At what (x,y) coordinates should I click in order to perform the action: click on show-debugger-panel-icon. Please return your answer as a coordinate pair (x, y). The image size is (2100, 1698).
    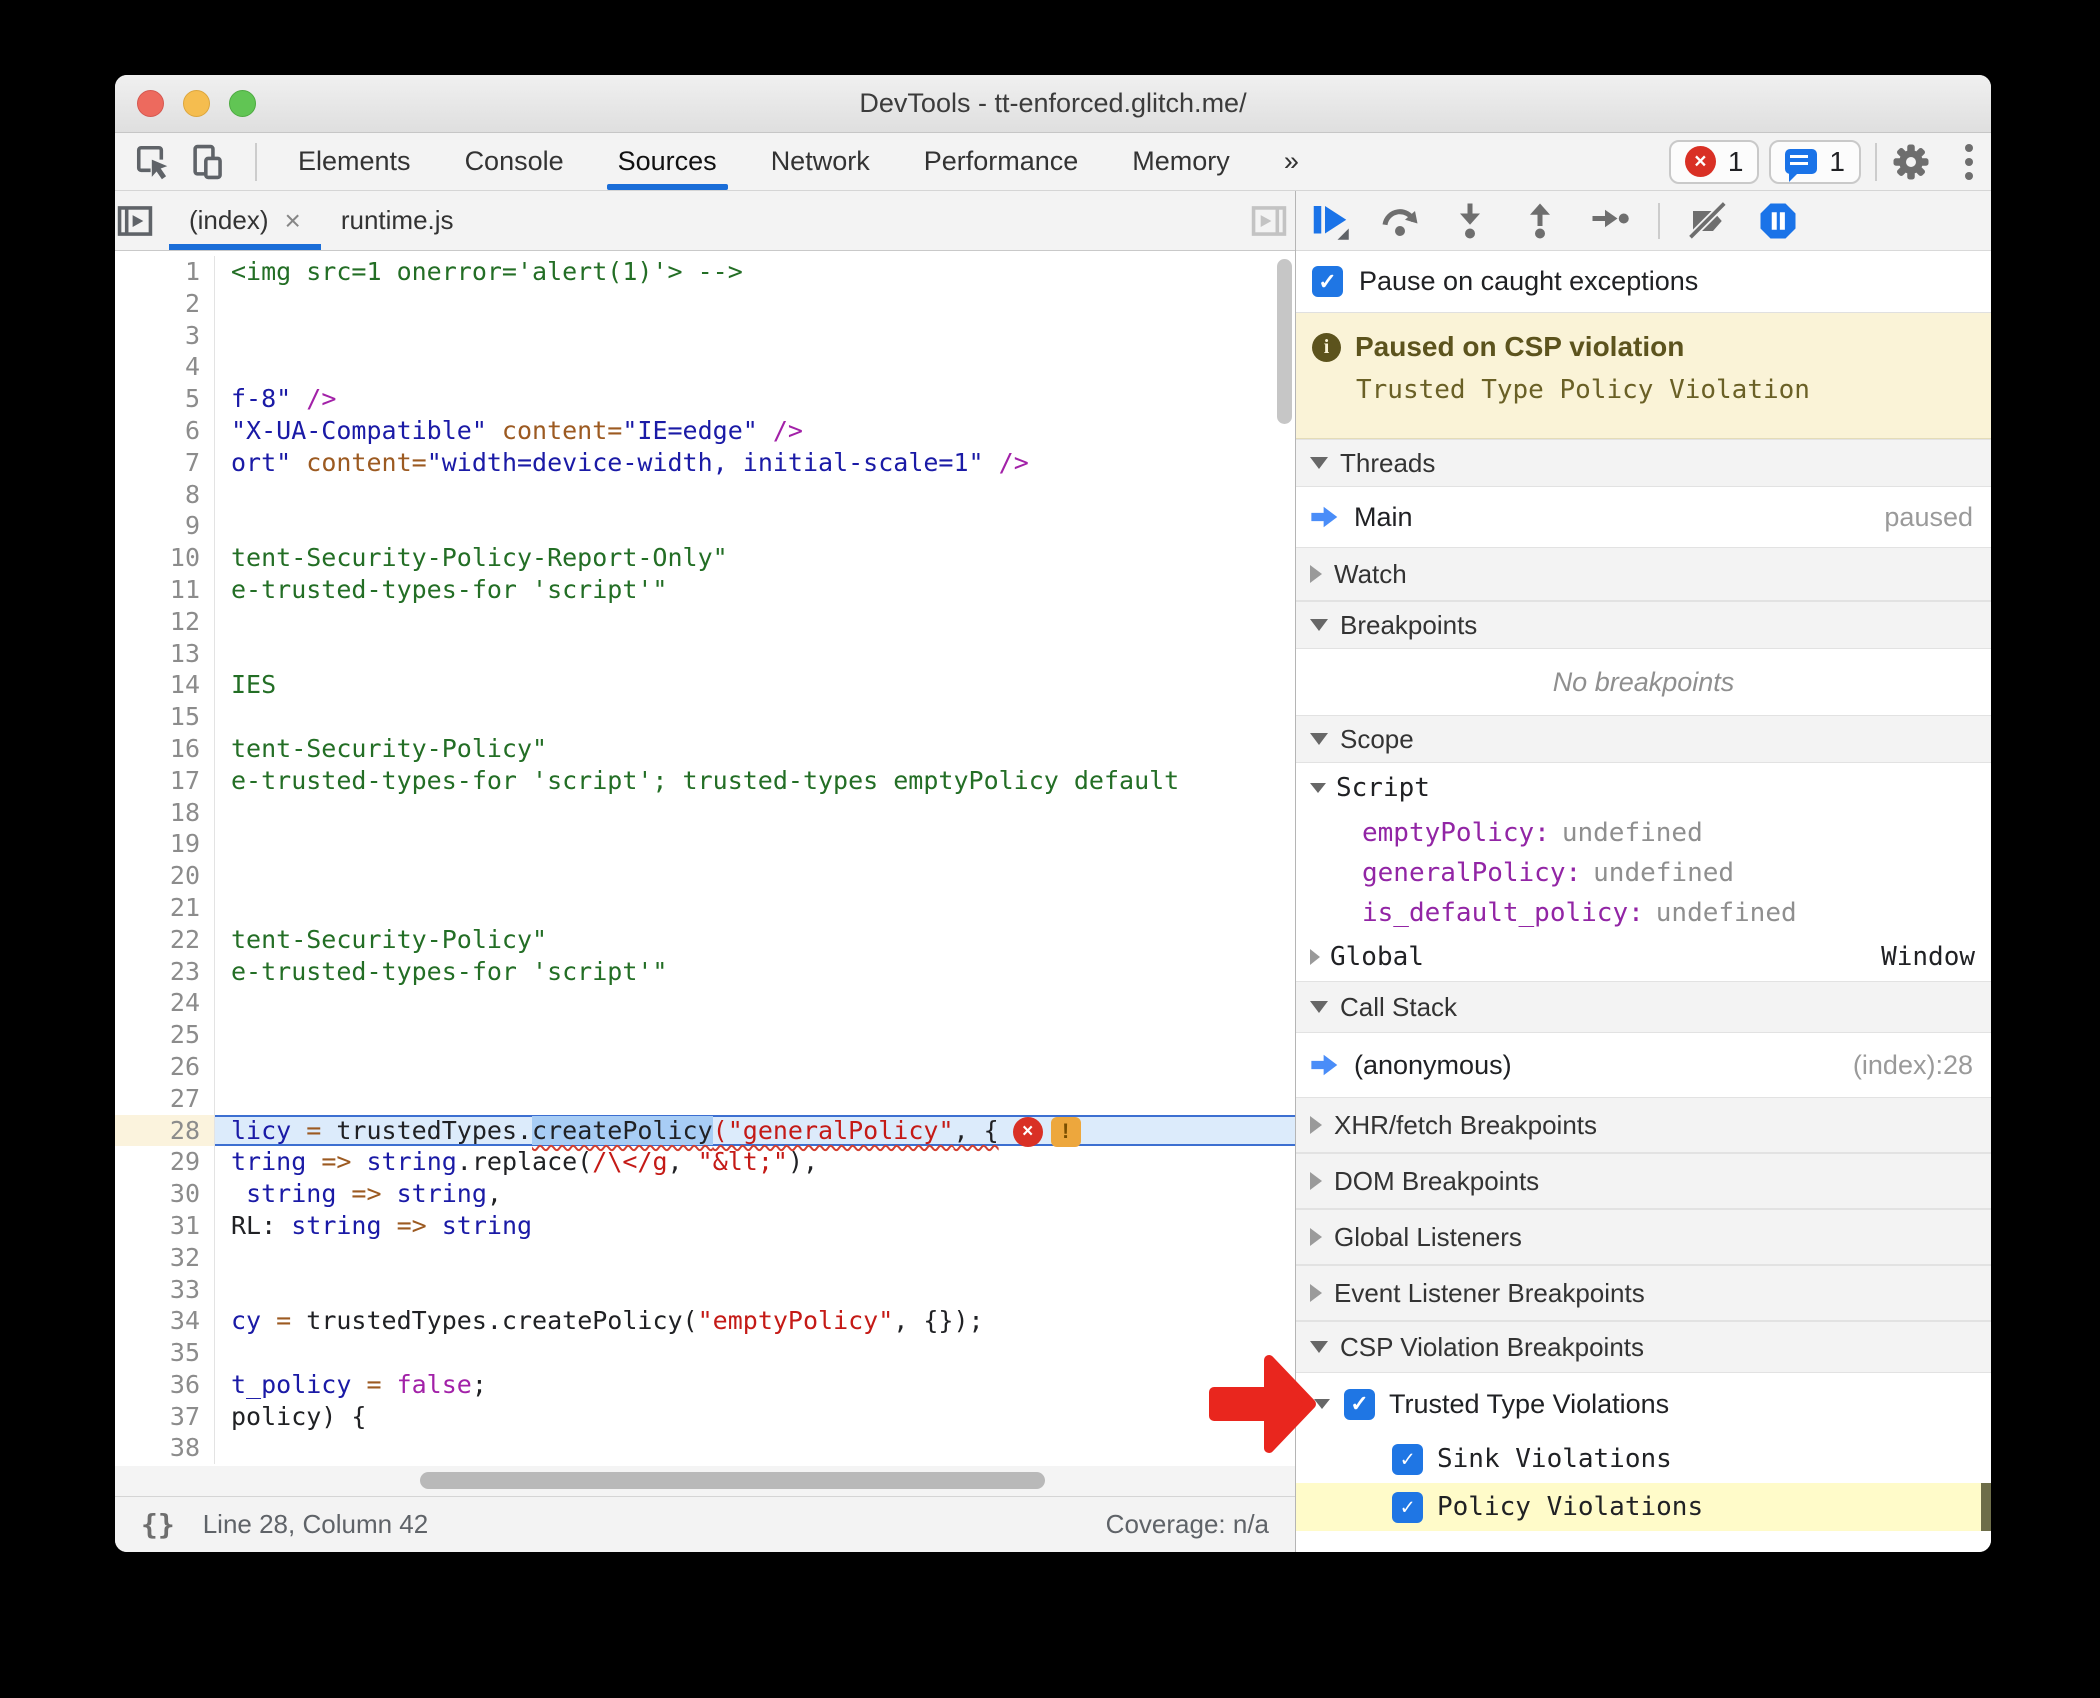
    Looking at the image, I should click on (1269, 221).